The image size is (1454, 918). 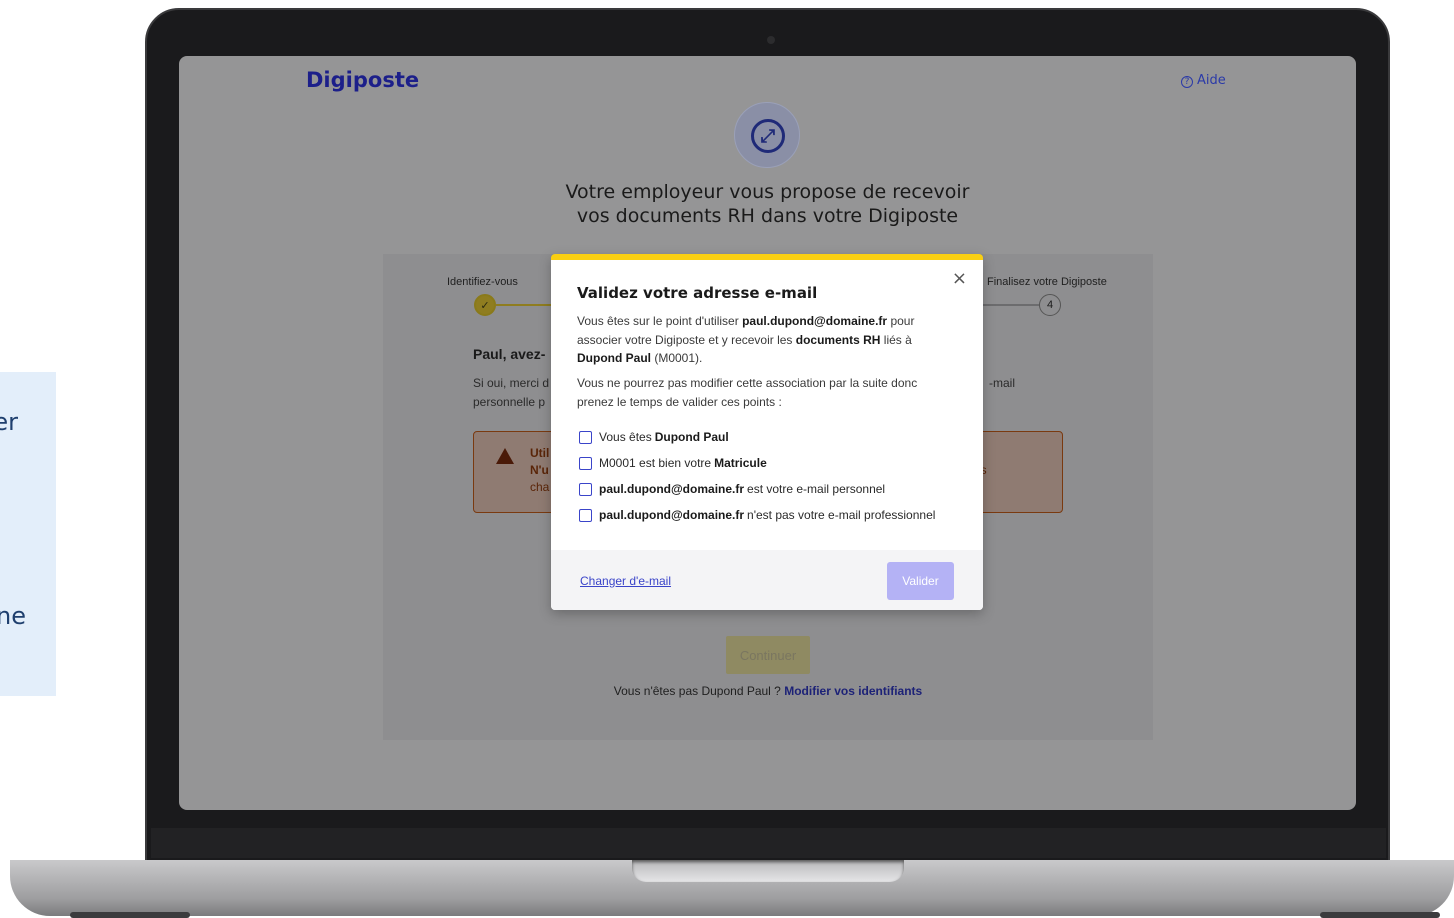 I want to click on check-matricule: M0001 est bien votre Matricule, so click(x=674, y=463).